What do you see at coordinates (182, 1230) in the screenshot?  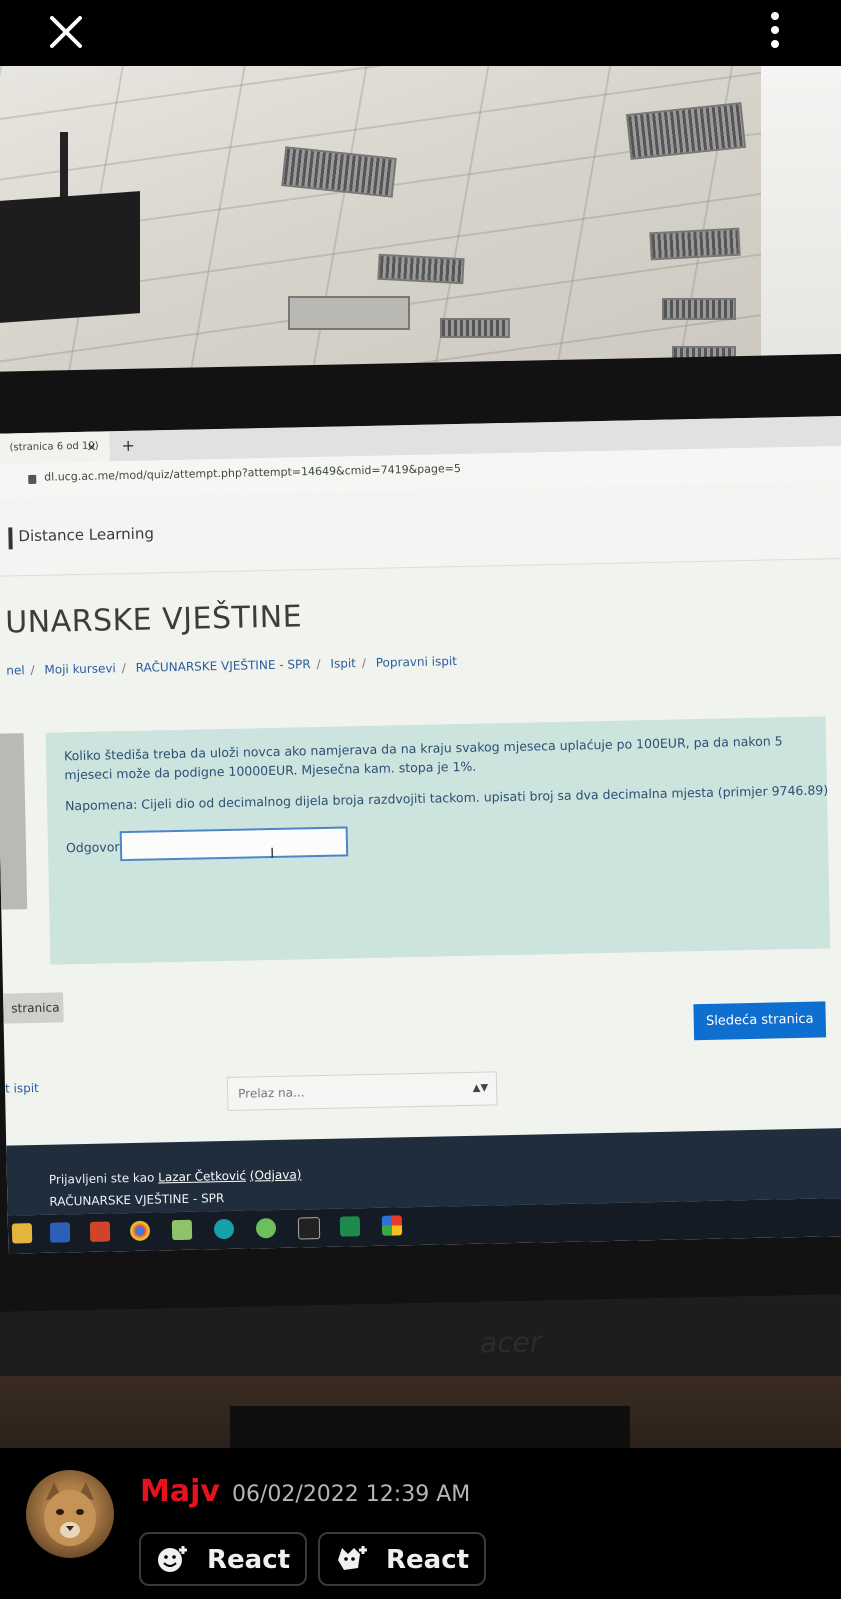 I see `notepad-icon` at bounding box center [182, 1230].